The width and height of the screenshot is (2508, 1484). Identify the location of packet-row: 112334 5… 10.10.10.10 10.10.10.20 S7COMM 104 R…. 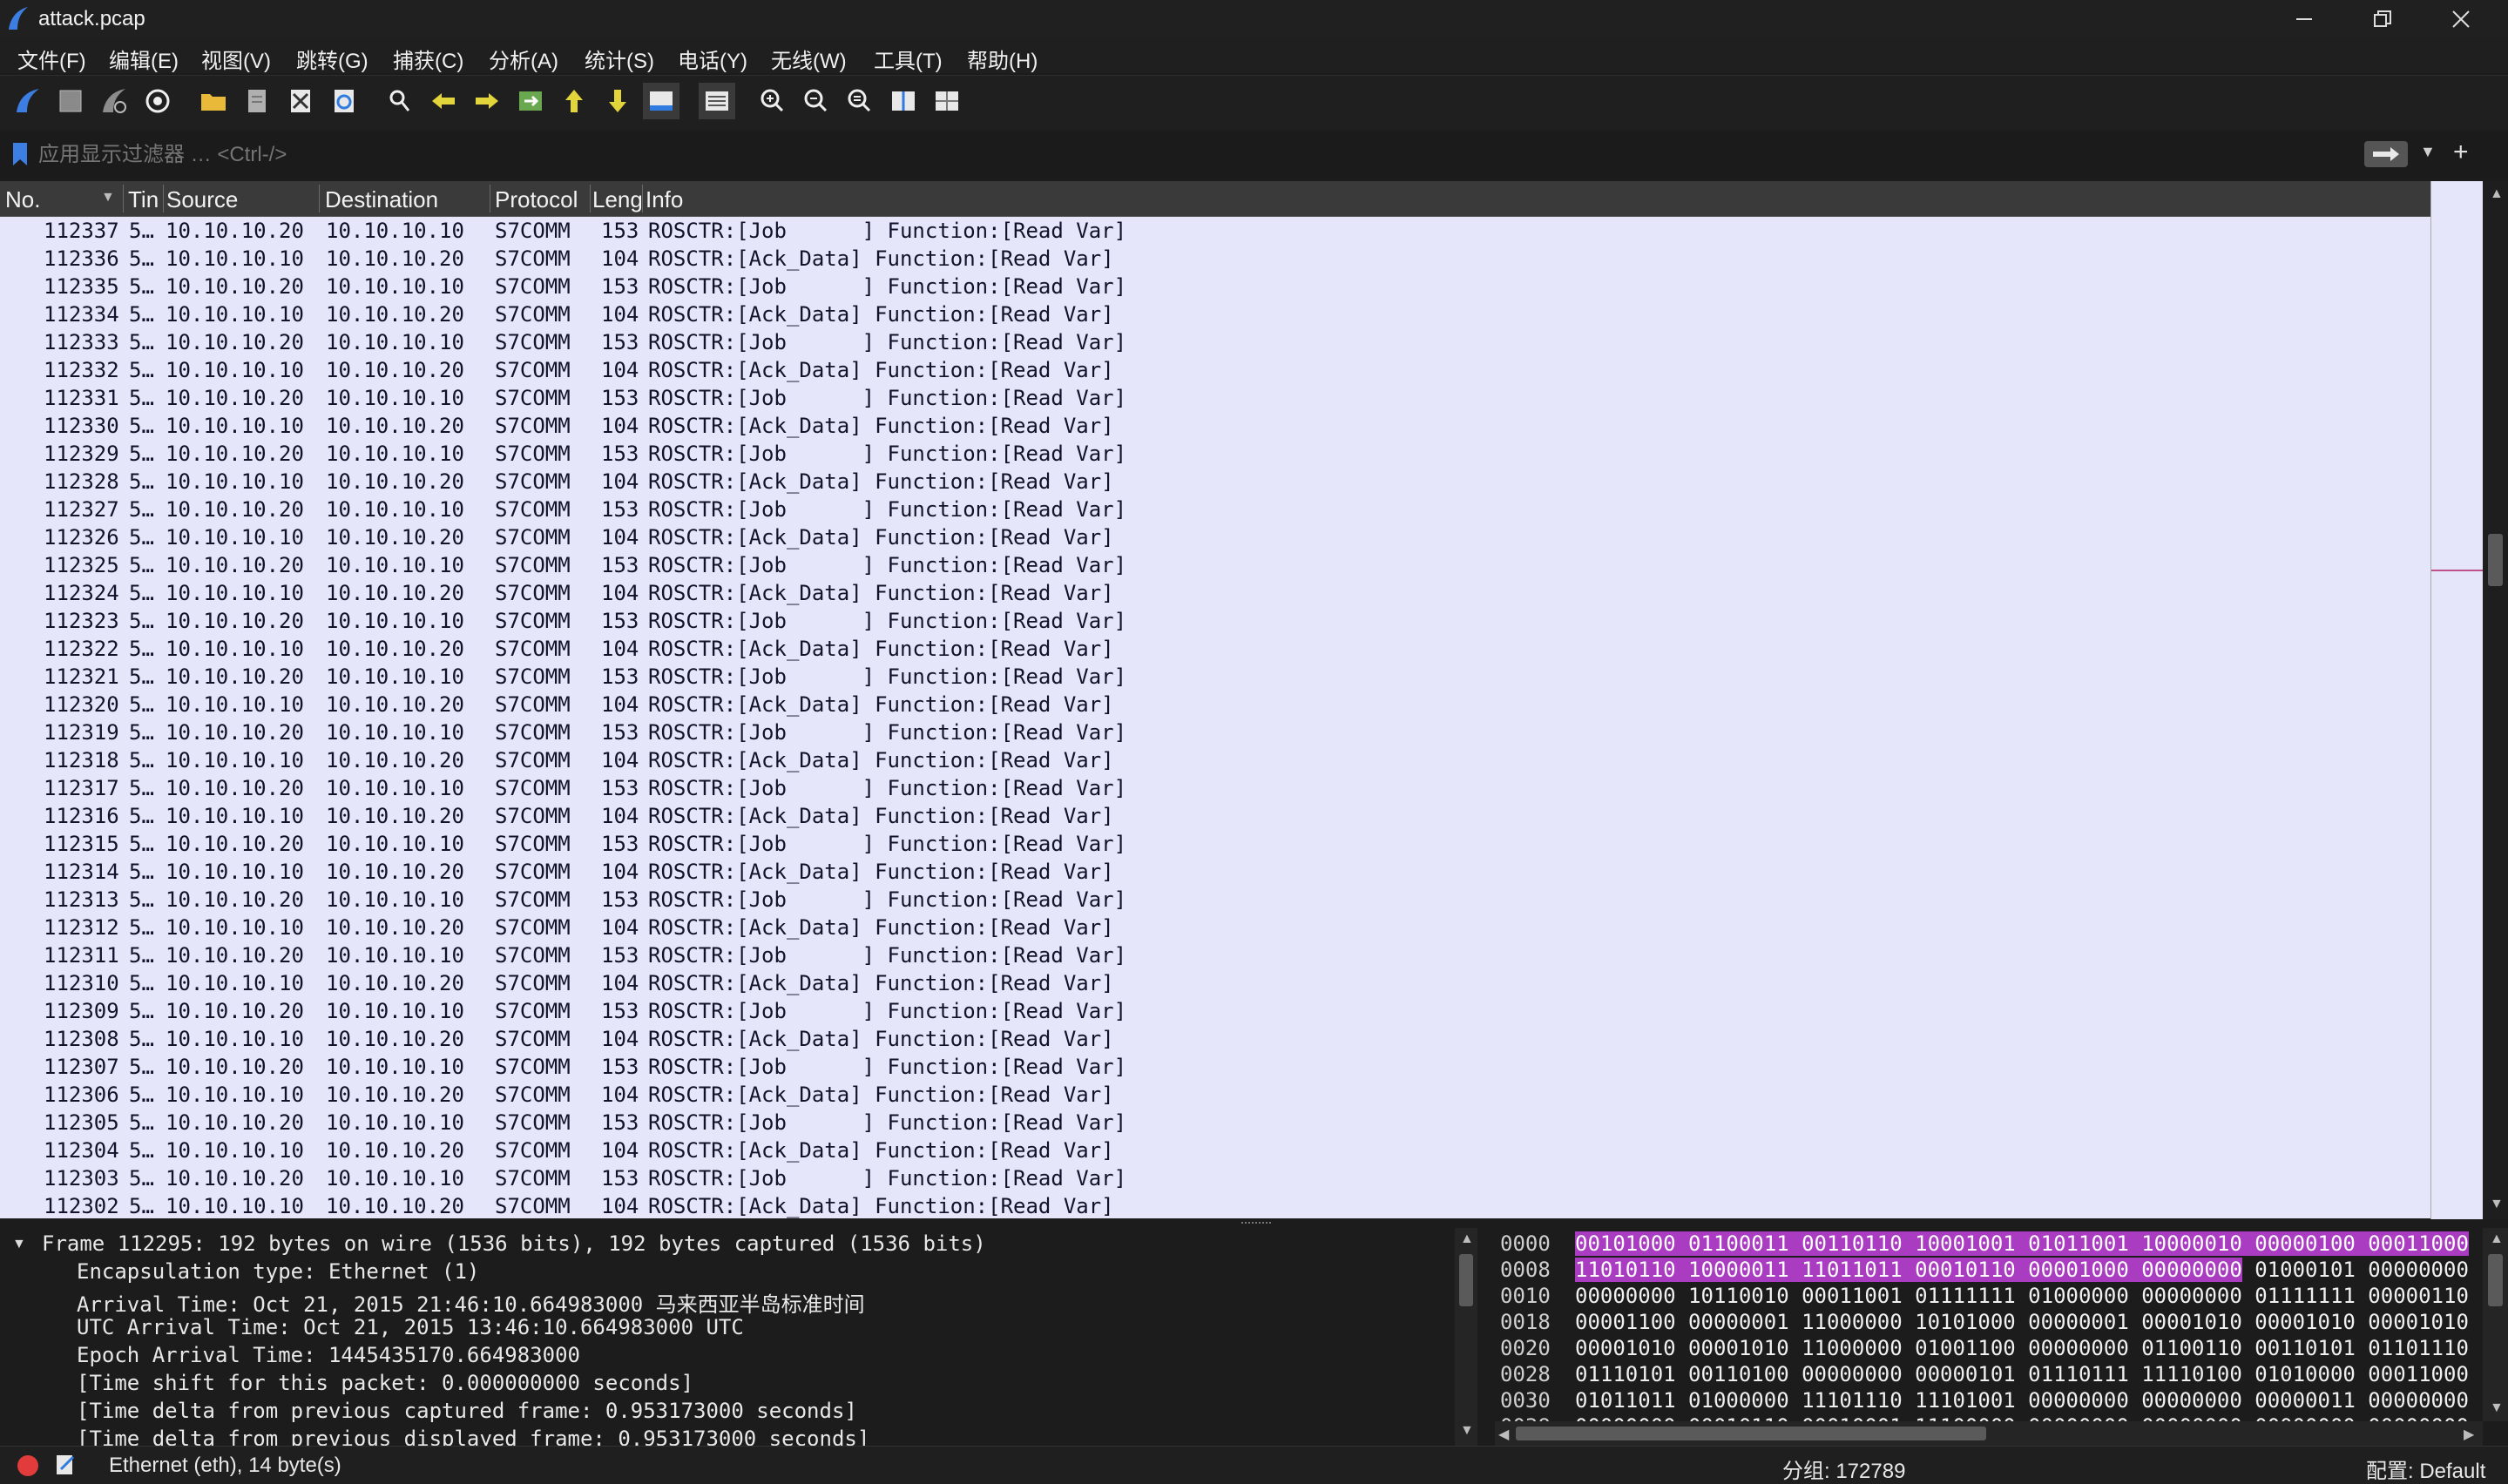
(1215, 314).